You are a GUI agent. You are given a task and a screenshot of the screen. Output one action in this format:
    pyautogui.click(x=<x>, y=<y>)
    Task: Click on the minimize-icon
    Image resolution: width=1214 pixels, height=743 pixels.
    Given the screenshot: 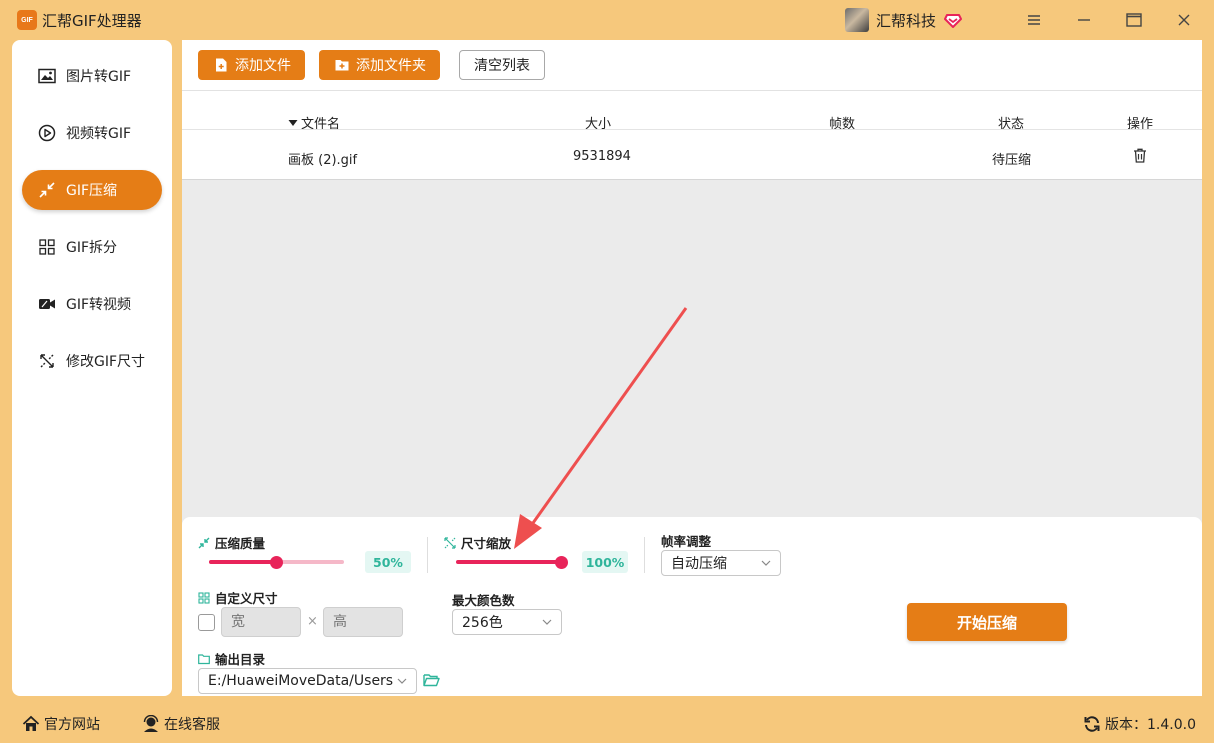 What is the action you would take?
    pyautogui.click(x=1084, y=20)
    